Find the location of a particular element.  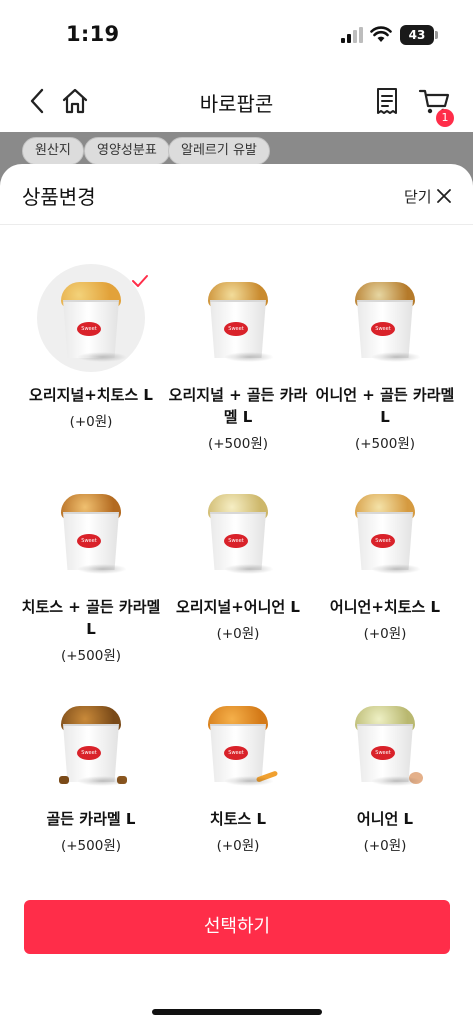

status-bar: 1:19 43 is located at coordinates (236, 35).